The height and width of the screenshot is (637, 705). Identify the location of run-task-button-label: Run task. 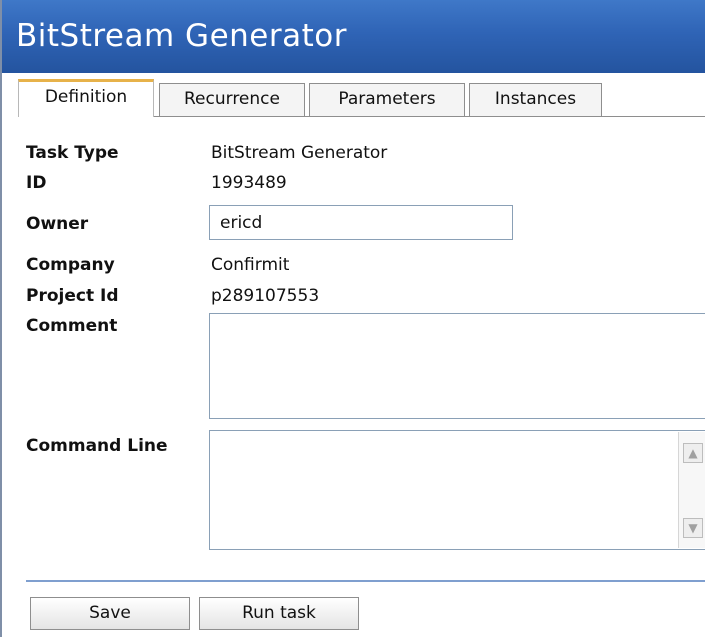
(279, 613).